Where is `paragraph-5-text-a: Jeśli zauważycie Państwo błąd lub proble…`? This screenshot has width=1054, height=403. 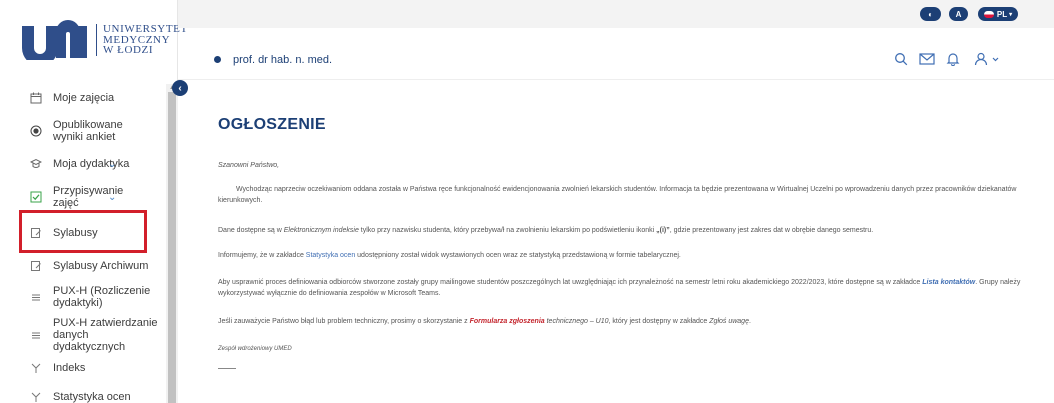
paragraph-5-text-a: Jeśli zauważycie Państwo błąd lub proble… is located at coordinates (344, 321).